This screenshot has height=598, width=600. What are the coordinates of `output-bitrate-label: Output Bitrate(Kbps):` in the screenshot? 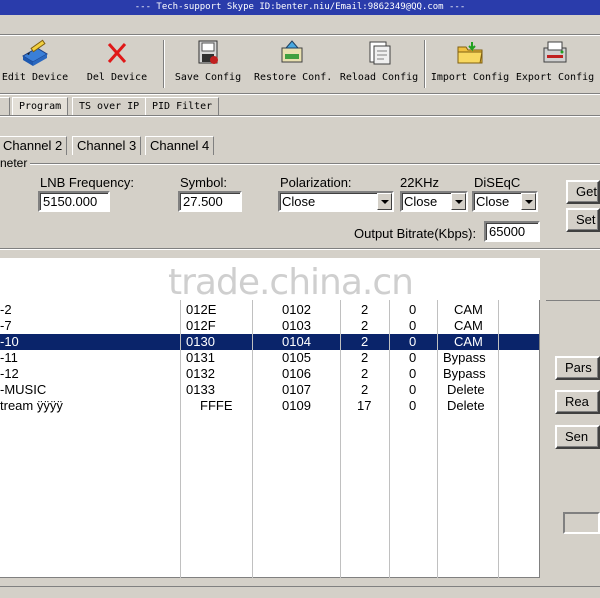 It's located at (415, 233).